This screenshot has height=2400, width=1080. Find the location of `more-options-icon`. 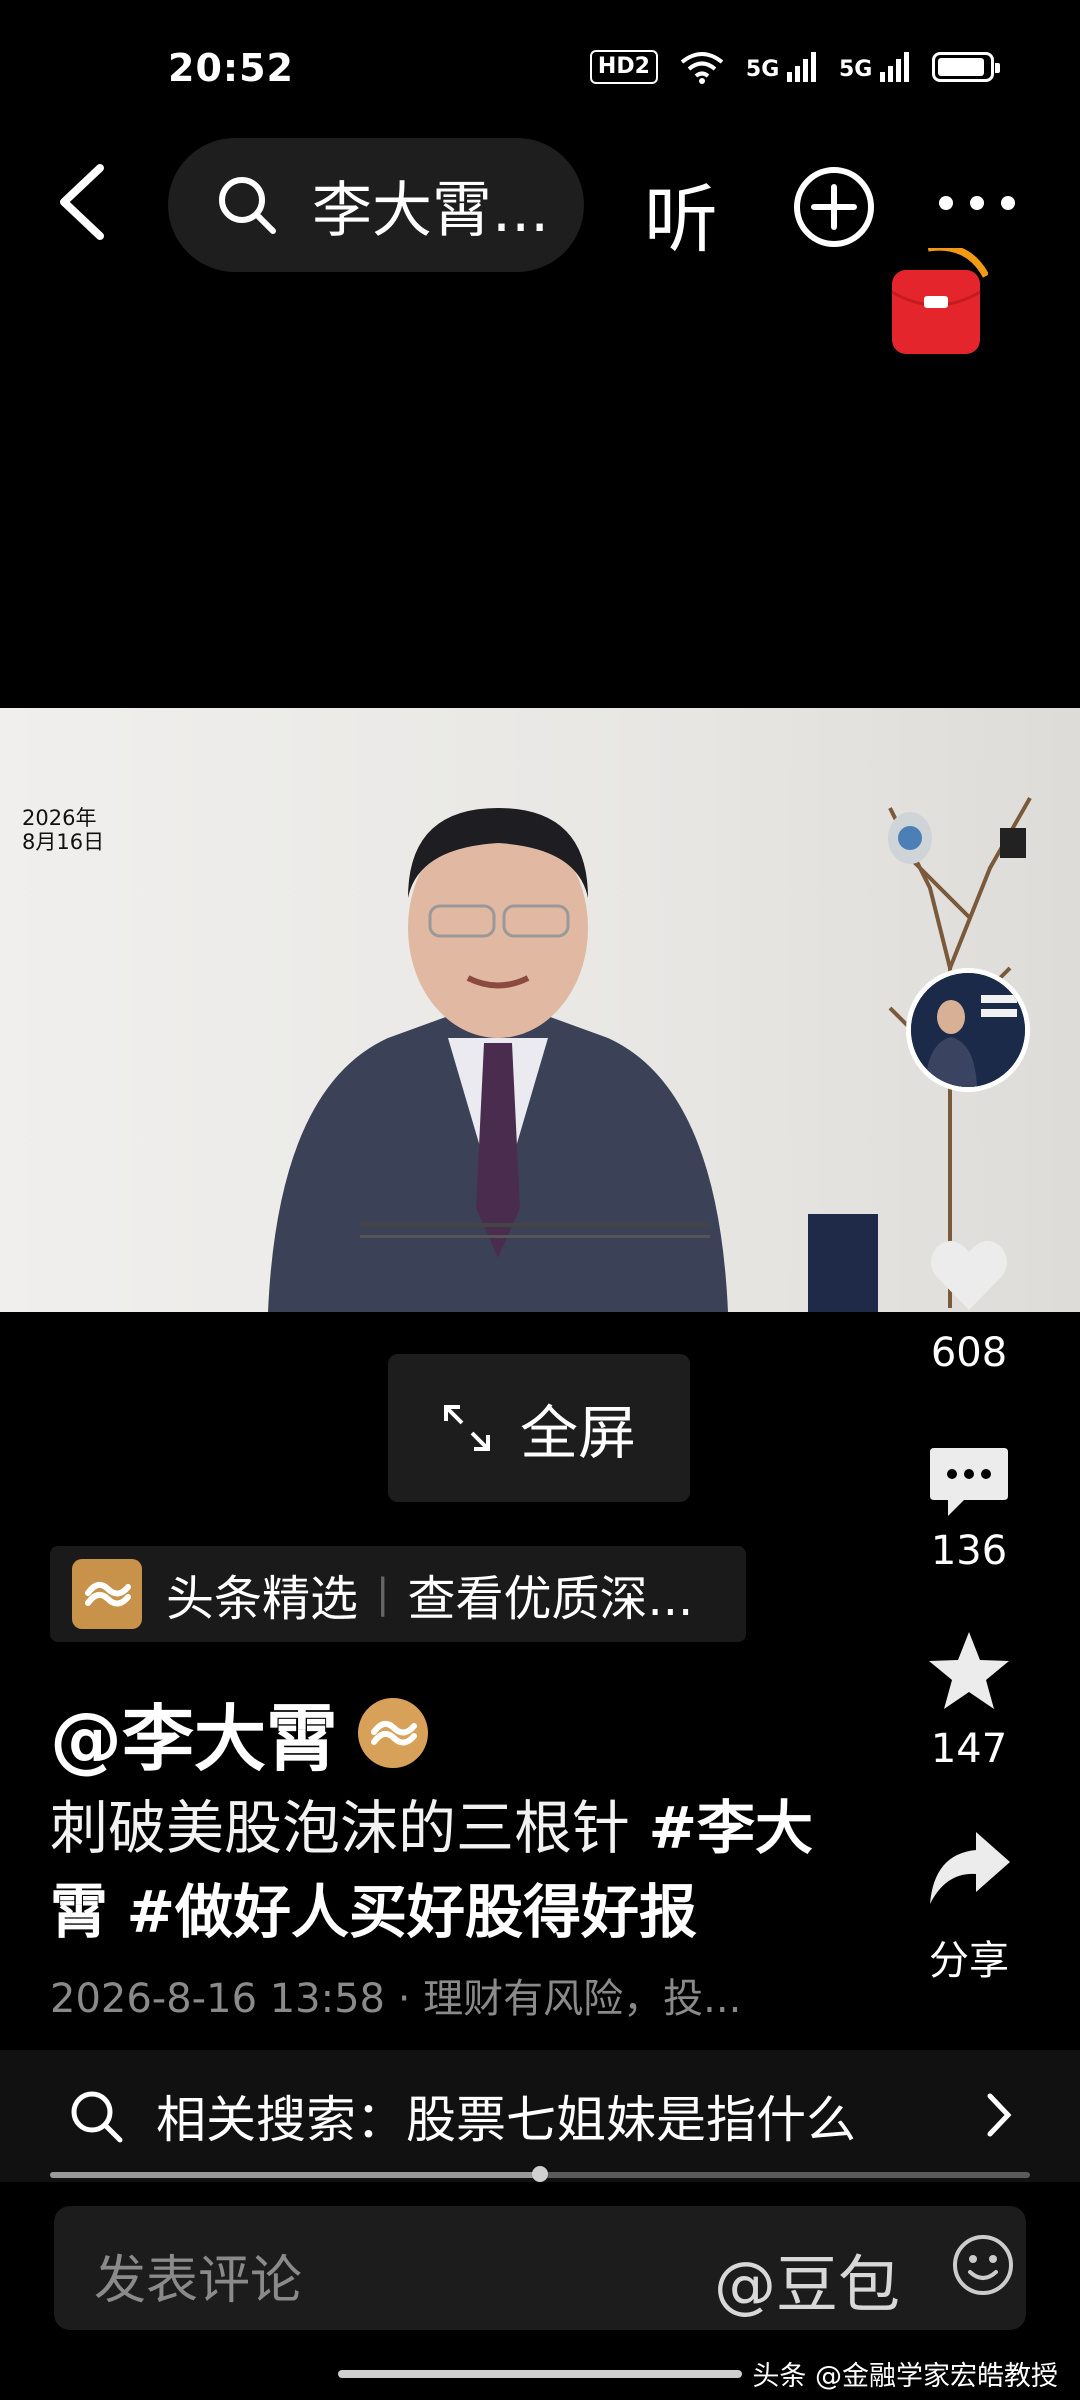

more-options-icon is located at coordinates (977, 203).